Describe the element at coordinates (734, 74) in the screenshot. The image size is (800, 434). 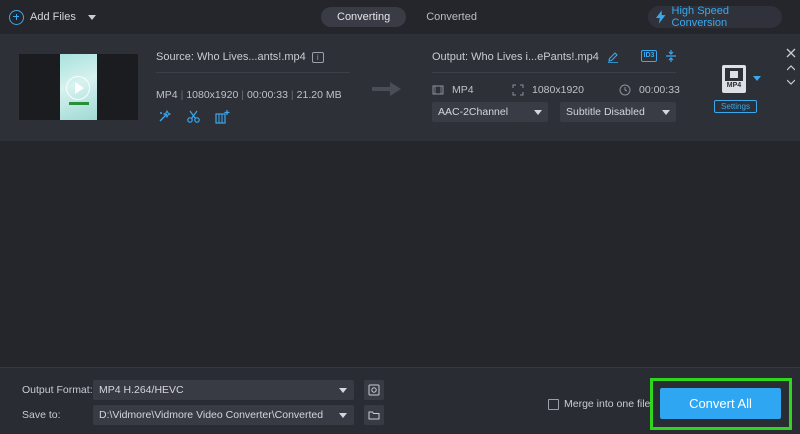
I see `video-file-icon` at that location.